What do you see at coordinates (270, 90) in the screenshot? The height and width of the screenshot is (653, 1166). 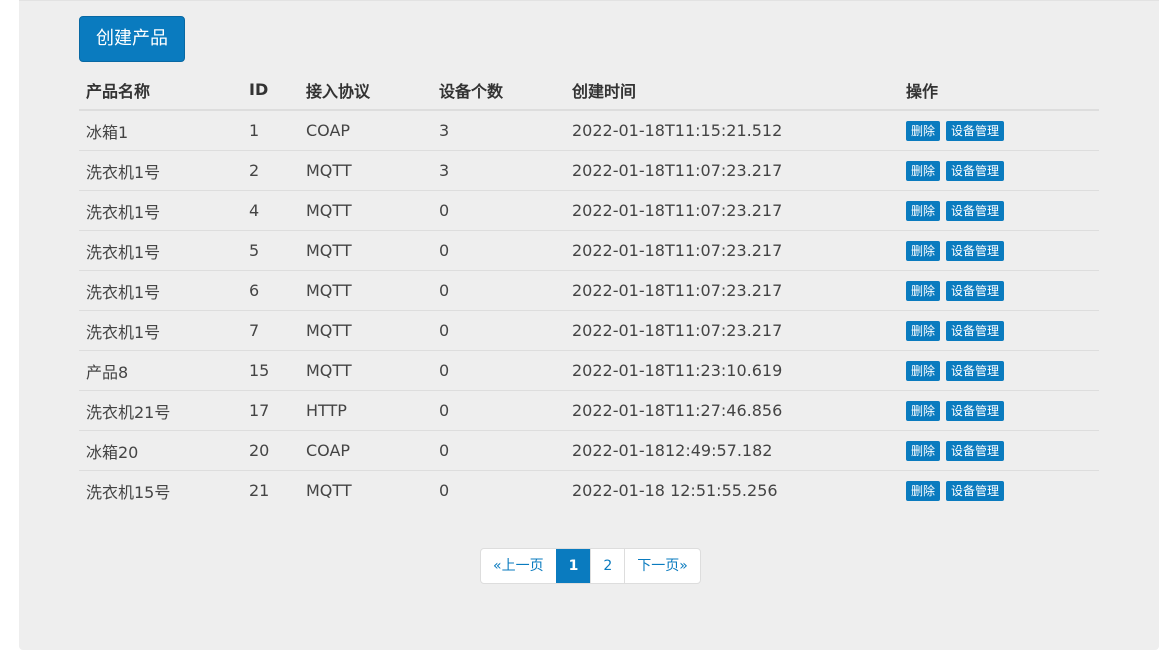 I see `header-id: ID` at bounding box center [270, 90].